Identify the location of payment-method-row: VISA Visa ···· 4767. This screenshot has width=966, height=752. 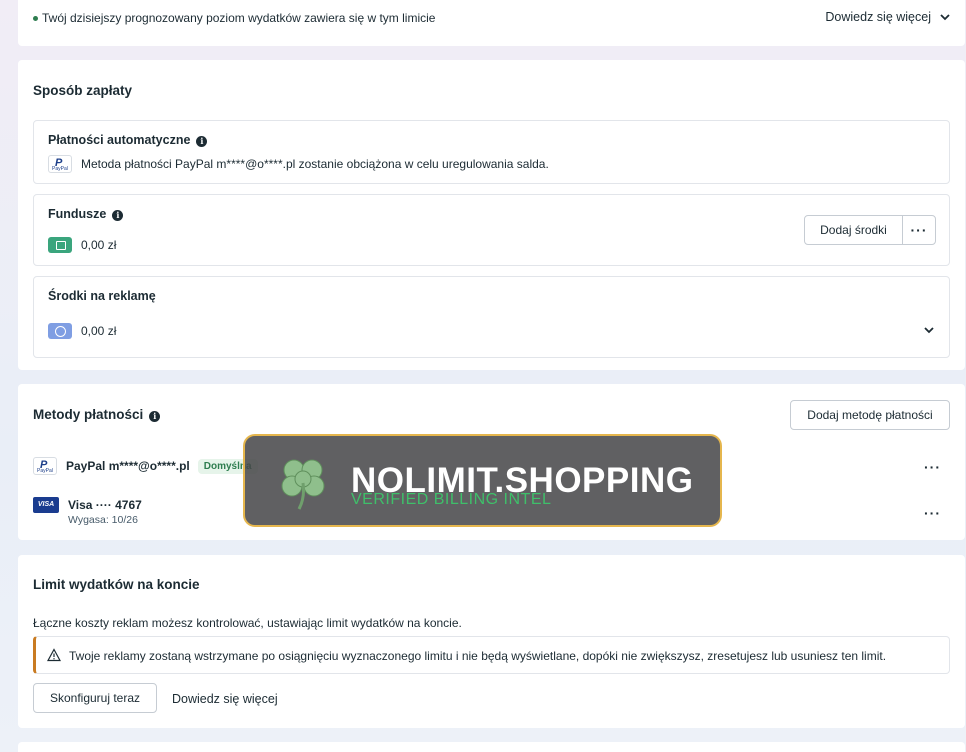
(87, 505).